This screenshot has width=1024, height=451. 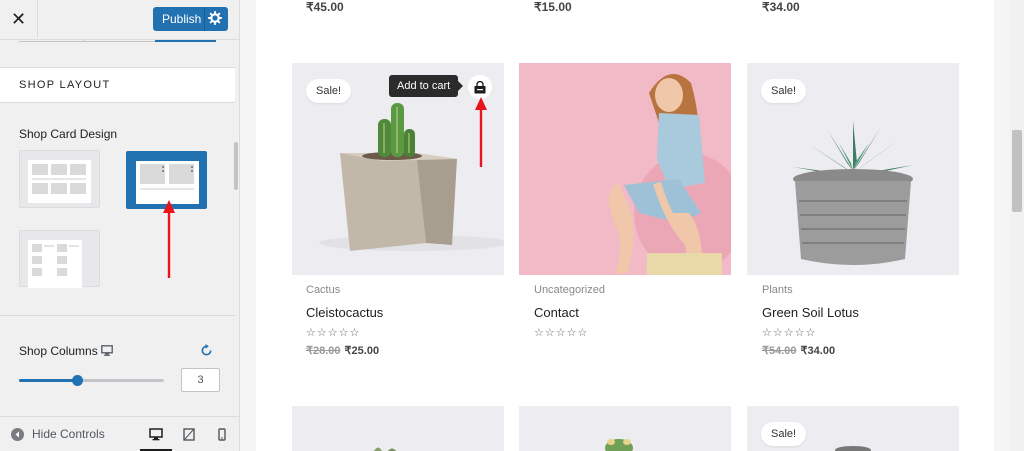 I want to click on tablet-preview-button, so click(x=189, y=434).